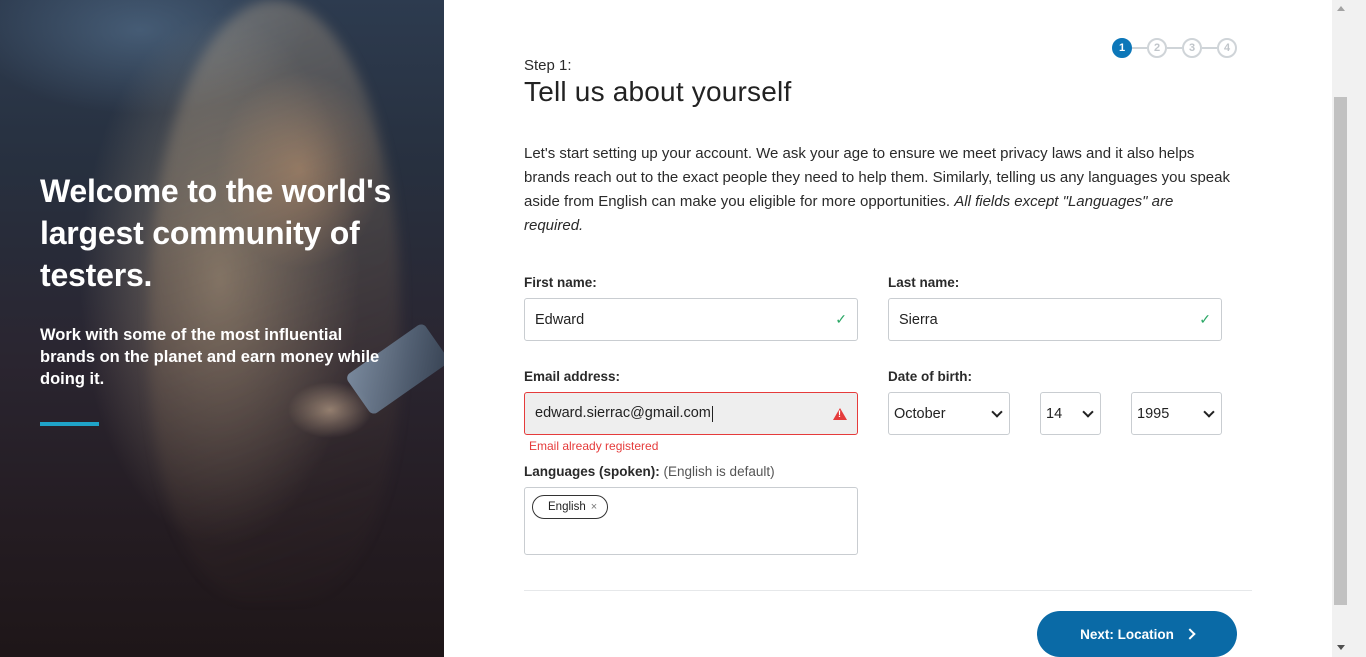  Describe the element at coordinates (1122, 48) in the screenshot. I see `step-1: 1` at that location.